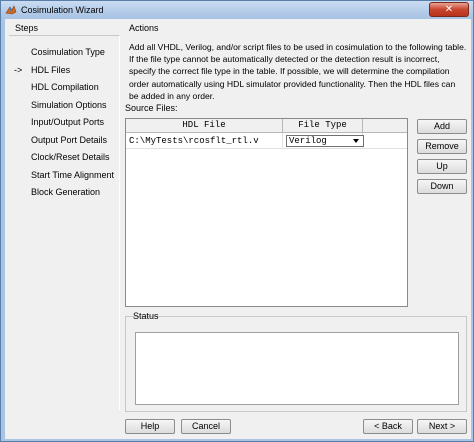 This screenshot has width=474, height=442. Describe the element at coordinates (204, 125) in the screenshot. I see `column-header-hdl-file: HDL File` at that location.